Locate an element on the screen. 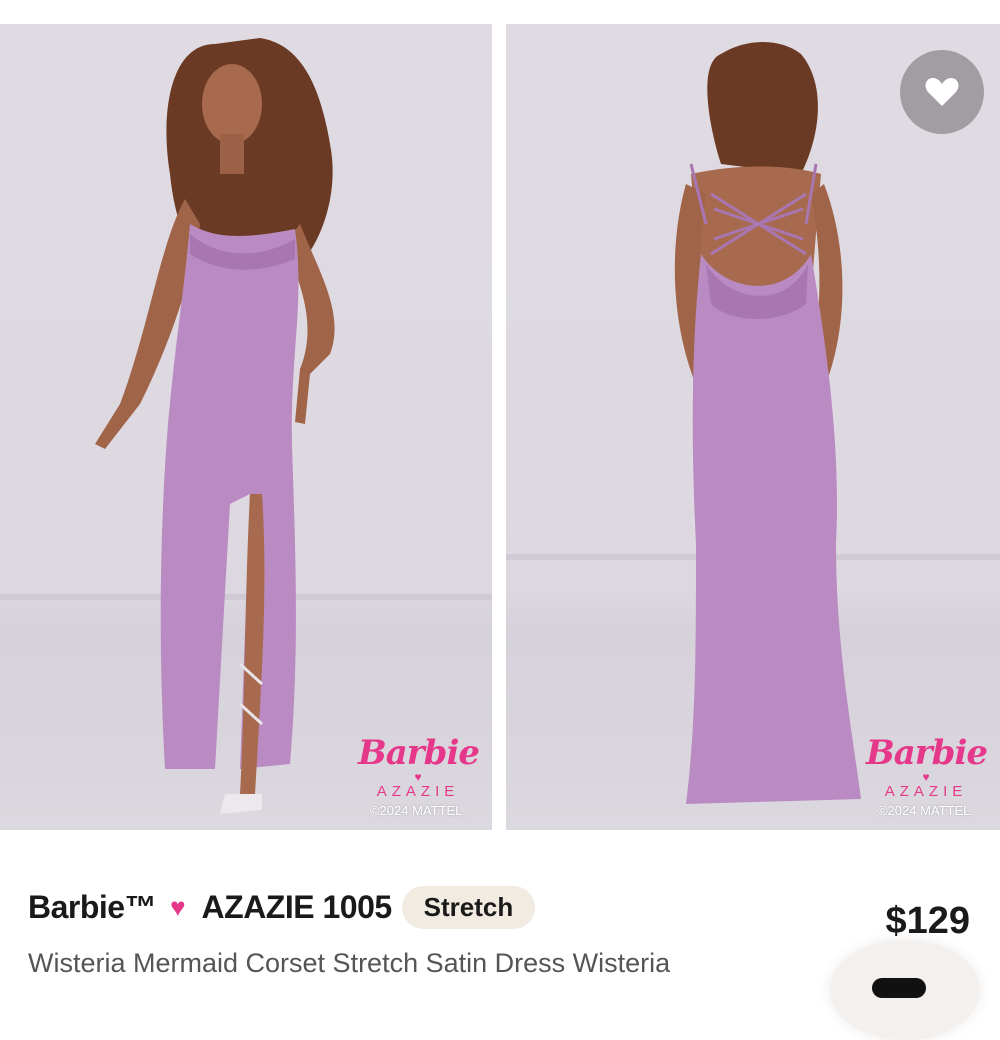  stretch-badge: Stretch is located at coordinates (468, 907).